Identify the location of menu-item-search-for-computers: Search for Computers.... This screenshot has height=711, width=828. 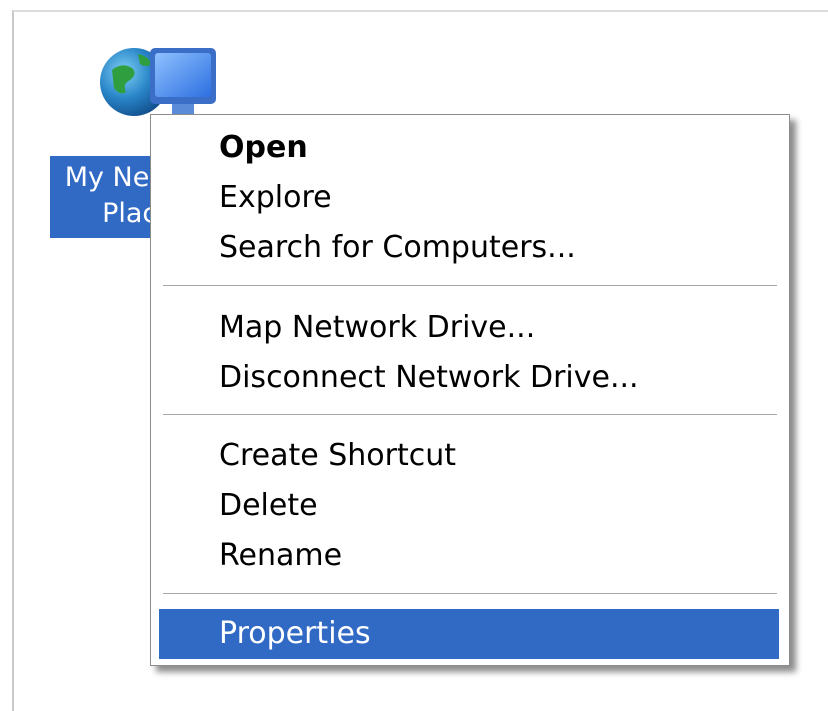
(469, 248).